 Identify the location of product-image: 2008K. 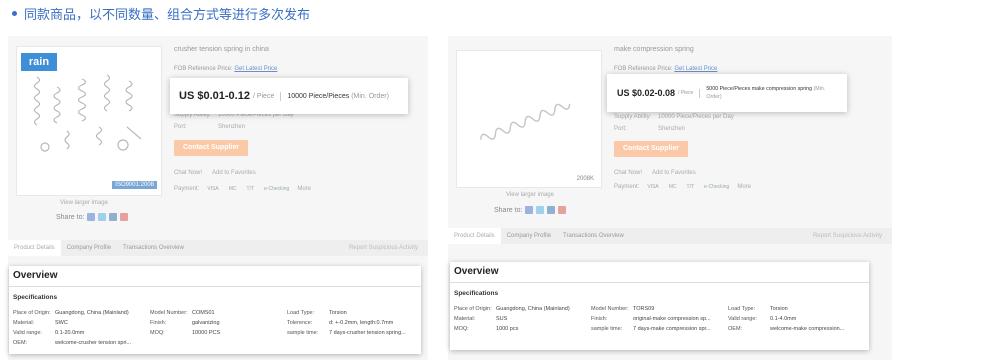
(529, 119).